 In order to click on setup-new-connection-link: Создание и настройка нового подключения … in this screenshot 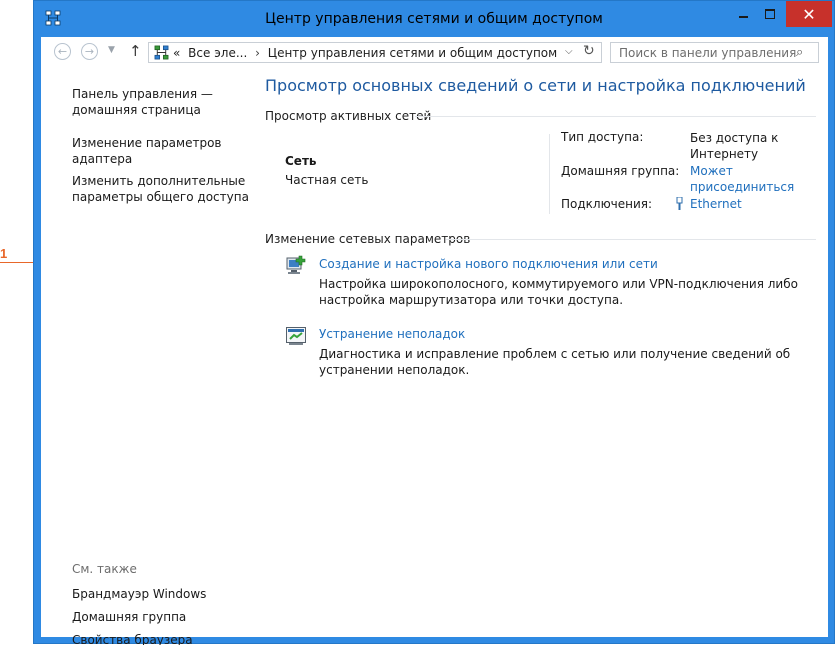, I will do `click(488, 264)`.